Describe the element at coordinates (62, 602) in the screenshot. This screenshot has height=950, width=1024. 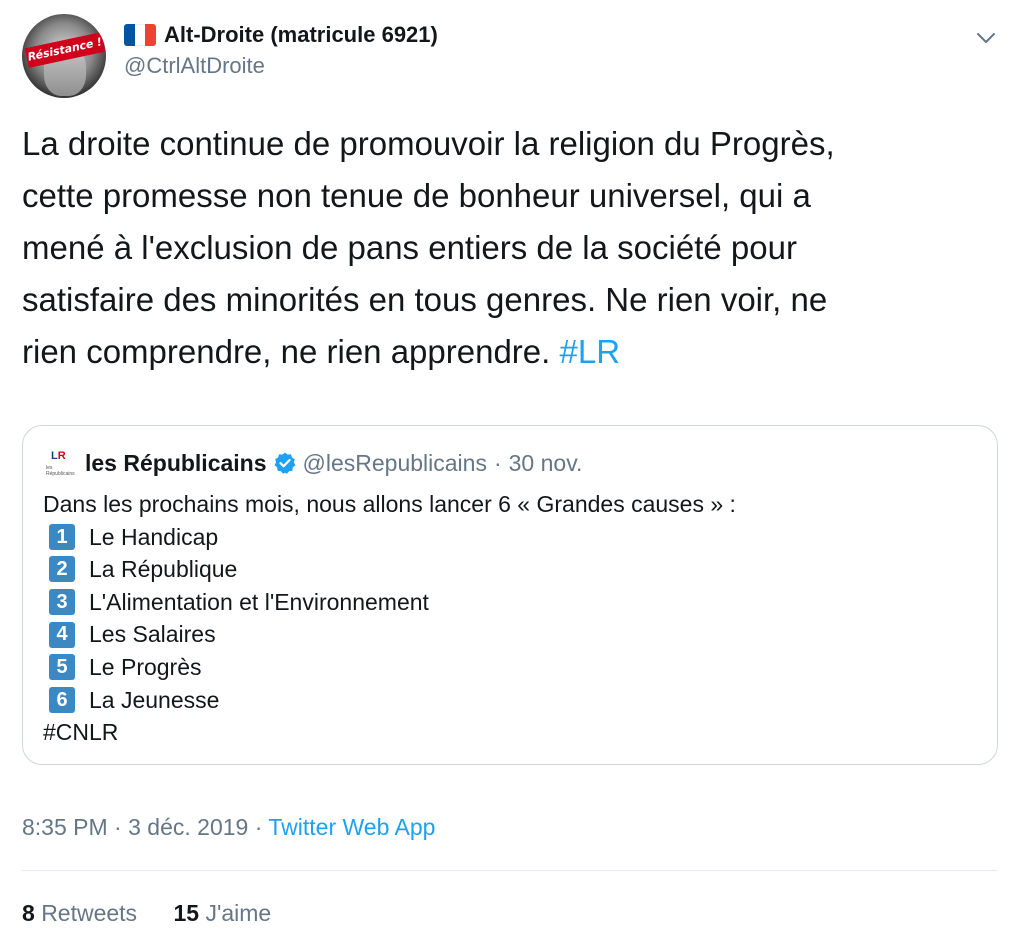
I see `keycap-three-icon: 3` at that location.